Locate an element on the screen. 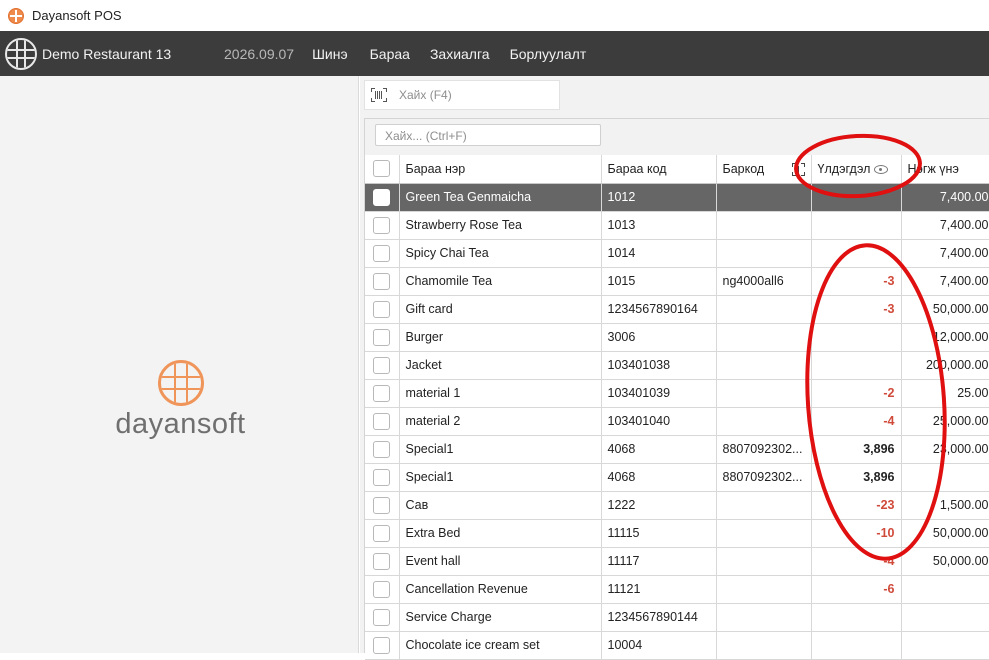  table-row: Cancellation Revenue 11121 -6 is located at coordinates (677, 589).